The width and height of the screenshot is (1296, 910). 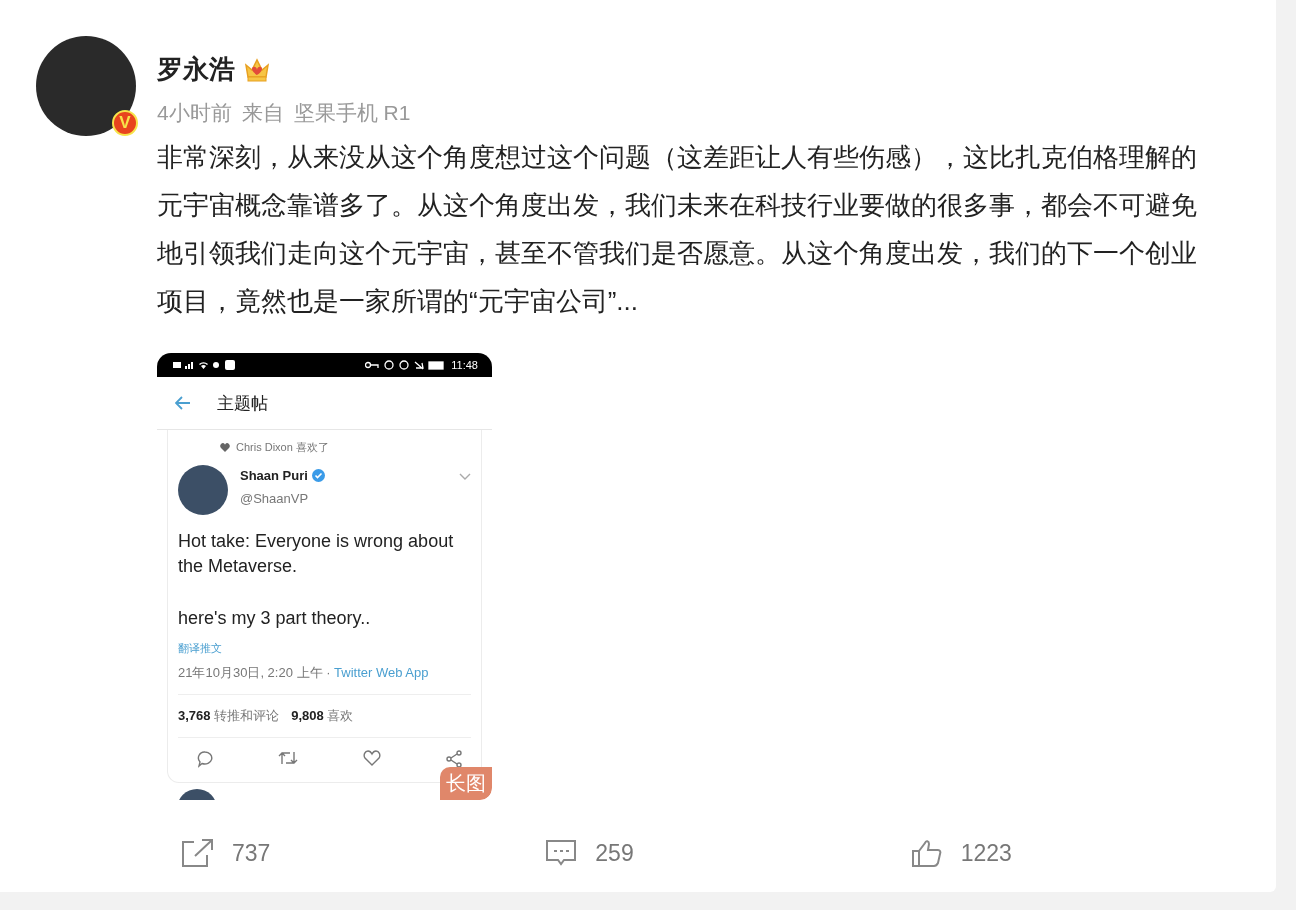 I want to click on chevron-down-icon, so click(x=465, y=476).